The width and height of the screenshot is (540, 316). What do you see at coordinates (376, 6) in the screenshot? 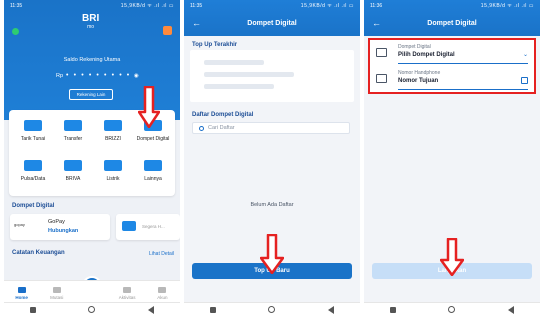
I see `status-time: 11:36` at bounding box center [376, 6].